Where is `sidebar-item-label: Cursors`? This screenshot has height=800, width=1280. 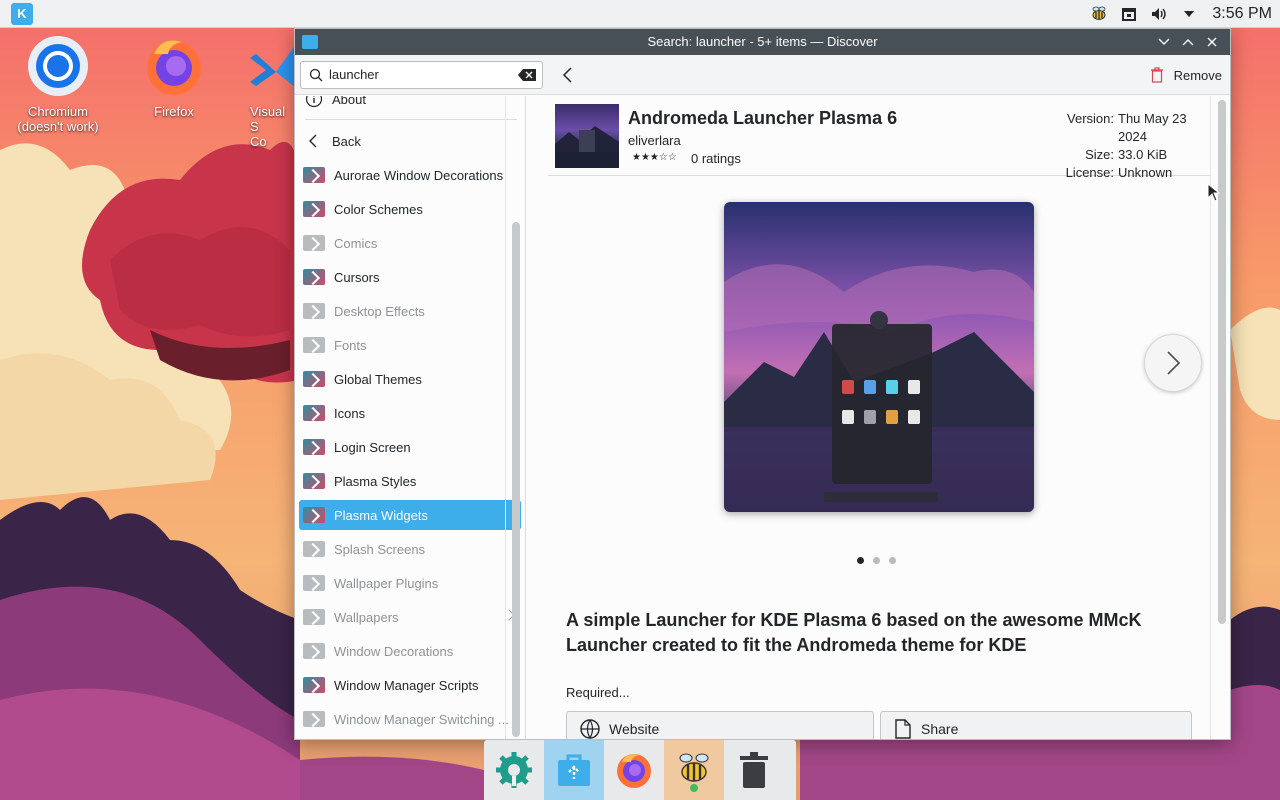 sidebar-item-label: Cursors is located at coordinates (357, 277).